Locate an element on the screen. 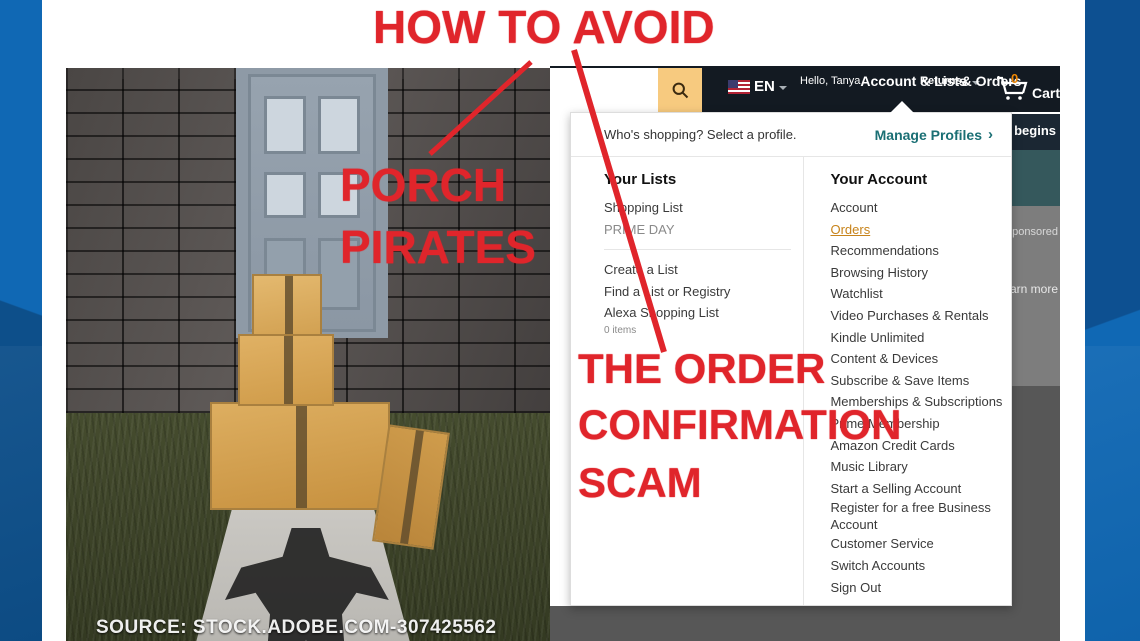  manage-profiles-link: Manage Profiles › is located at coordinates (934, 134).